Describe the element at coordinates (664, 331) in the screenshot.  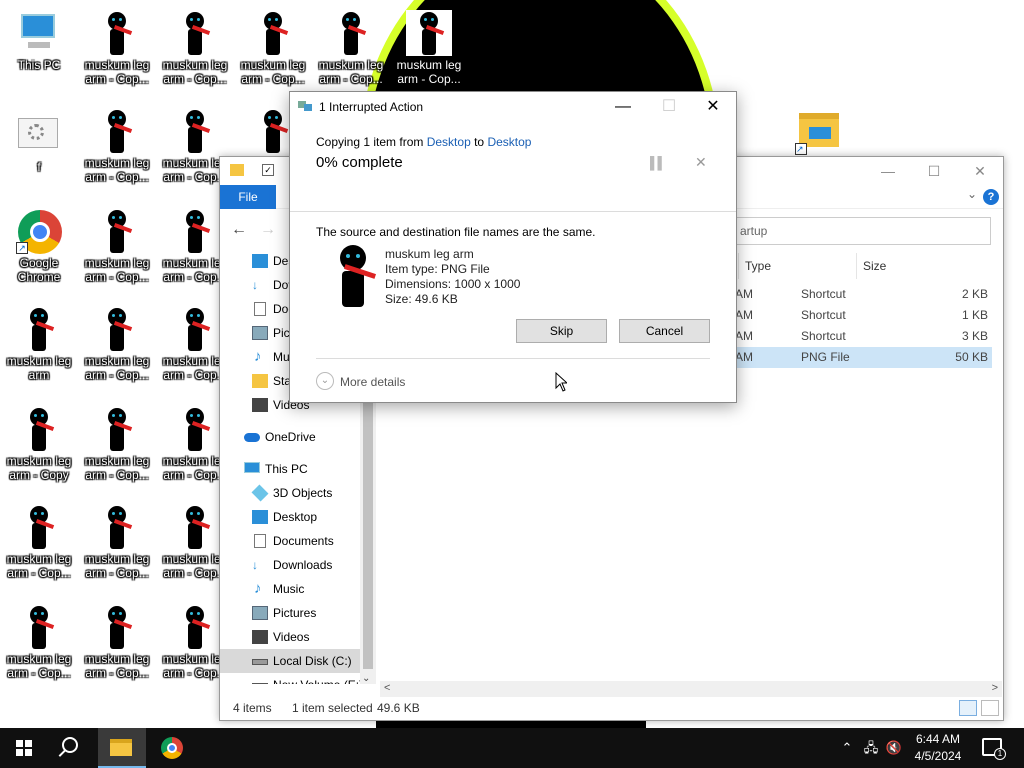
I see `cancel-button: Cancel` at that location.